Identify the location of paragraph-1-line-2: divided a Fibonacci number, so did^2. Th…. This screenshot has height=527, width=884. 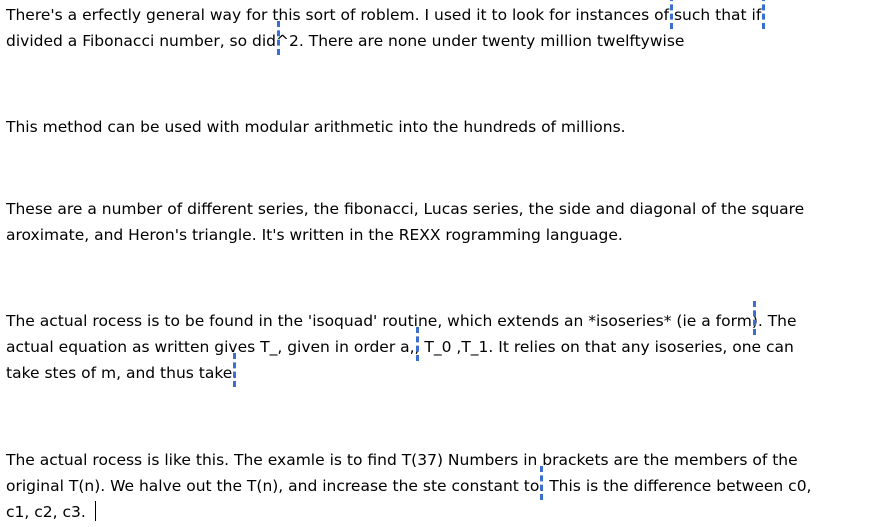
(444, 37).